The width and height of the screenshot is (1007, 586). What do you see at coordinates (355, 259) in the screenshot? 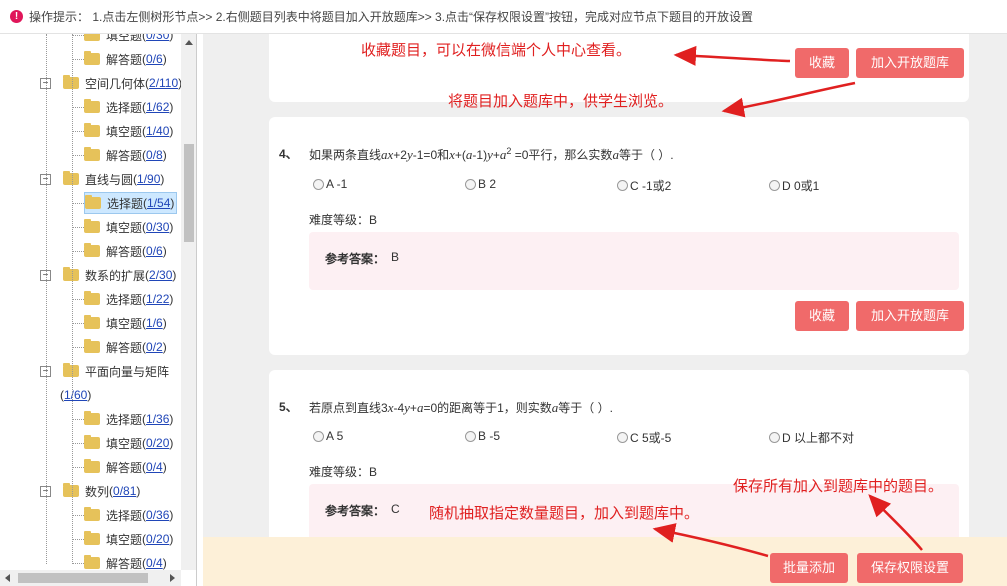
I see `answer-label: 参考答案：` at bounding box center [355, 259].